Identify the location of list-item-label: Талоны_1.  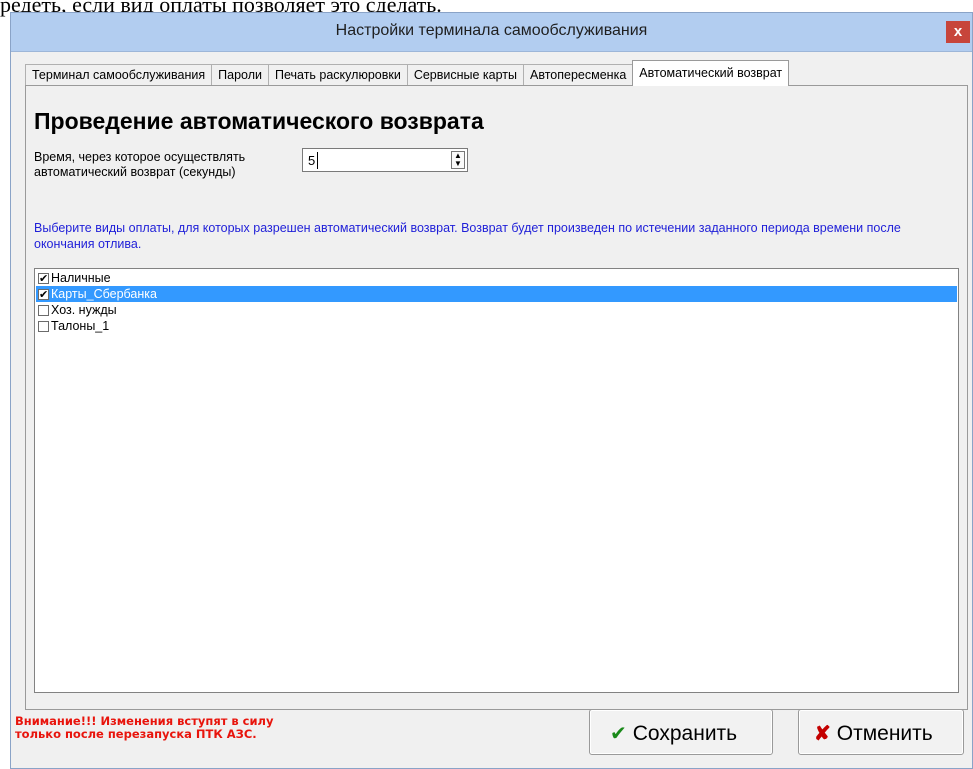
(80, 326).